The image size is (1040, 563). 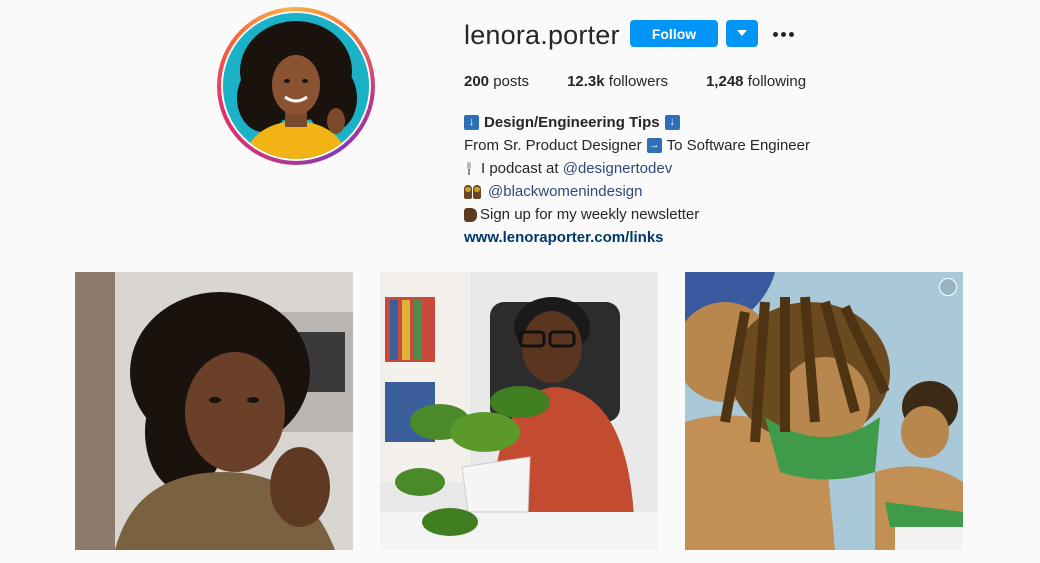 What do you see at coordinates (756, 81) in the screenshot?
I see `following-link: 1,248 following` at bounding box center [756, 81].